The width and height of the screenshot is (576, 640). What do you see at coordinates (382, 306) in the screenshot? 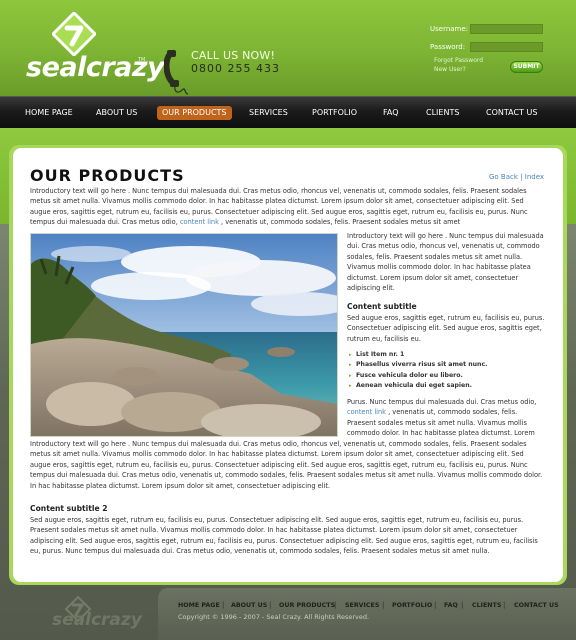
I see `content-subtitle: Content subtitle` at bounding box center [382, 306].